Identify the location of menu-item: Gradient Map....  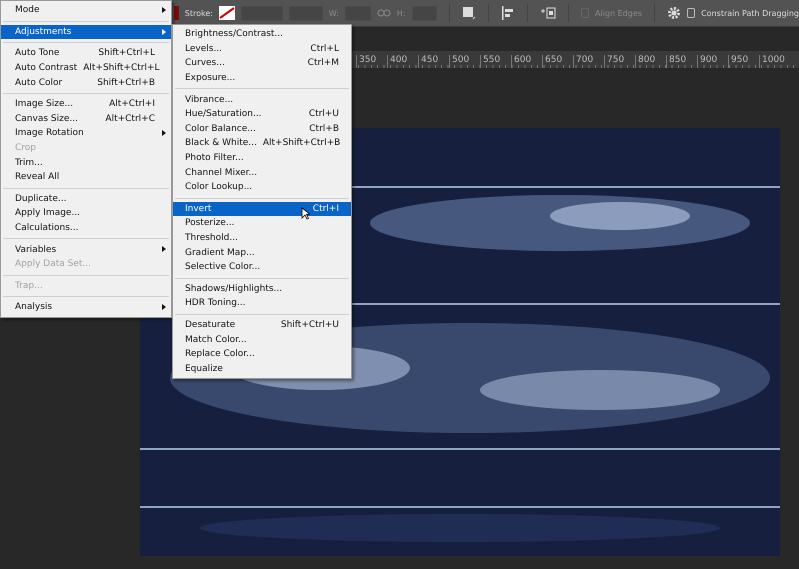
(262, 252).